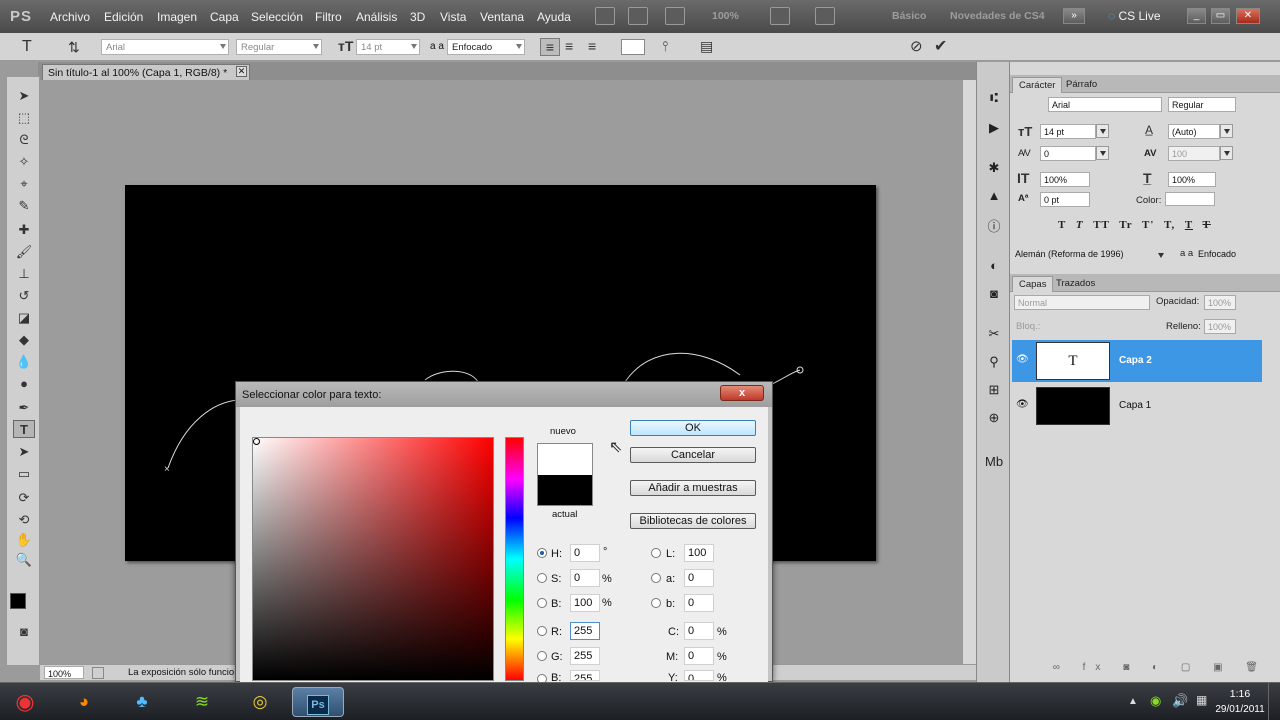 The width and height of the screenshot is (1280, 720). What do you see at coordinates (1068, 153) in the screenshot?
I see `char-kerning-field: 0` at bounding box center [1068, 153].